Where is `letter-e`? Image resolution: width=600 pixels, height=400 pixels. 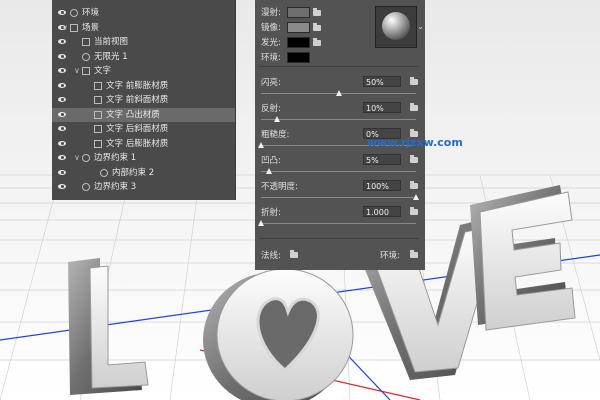 letter-e is located at coordinates (523, 258).